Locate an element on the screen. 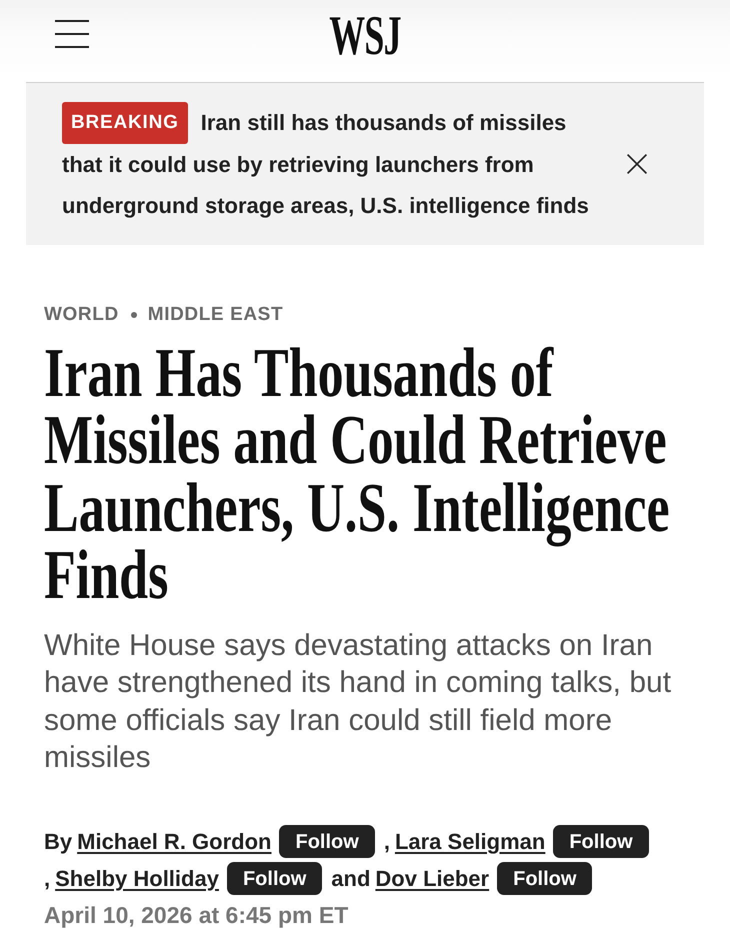 The image size is (730, 941). author-link: Dov Lieber is located at coordinates (432, 879).